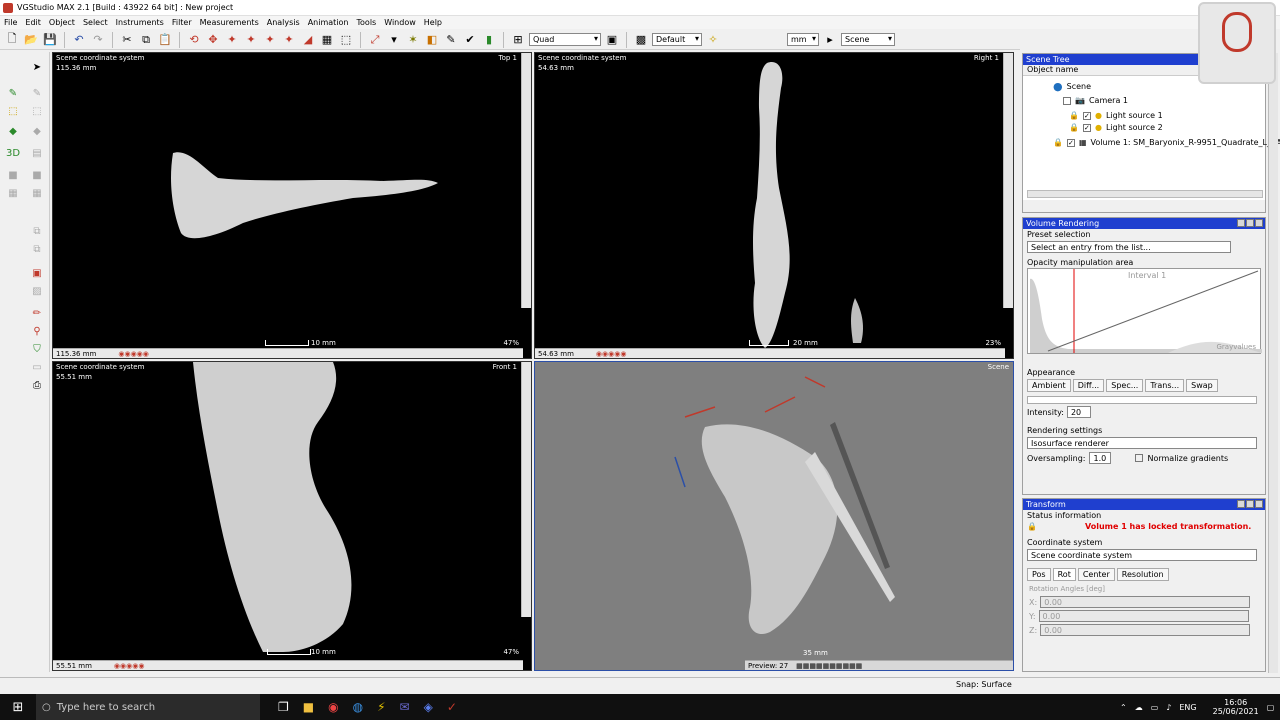  I want to click on wand-icon: ✧, so click(713, 40).